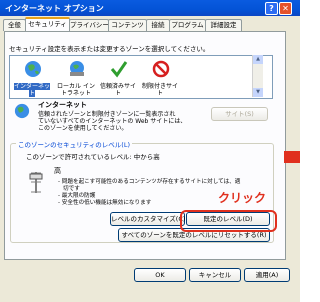 The height and width of the screenshot is (302, 320). I want to click on click-annotation: クリック, so click(242, 198).